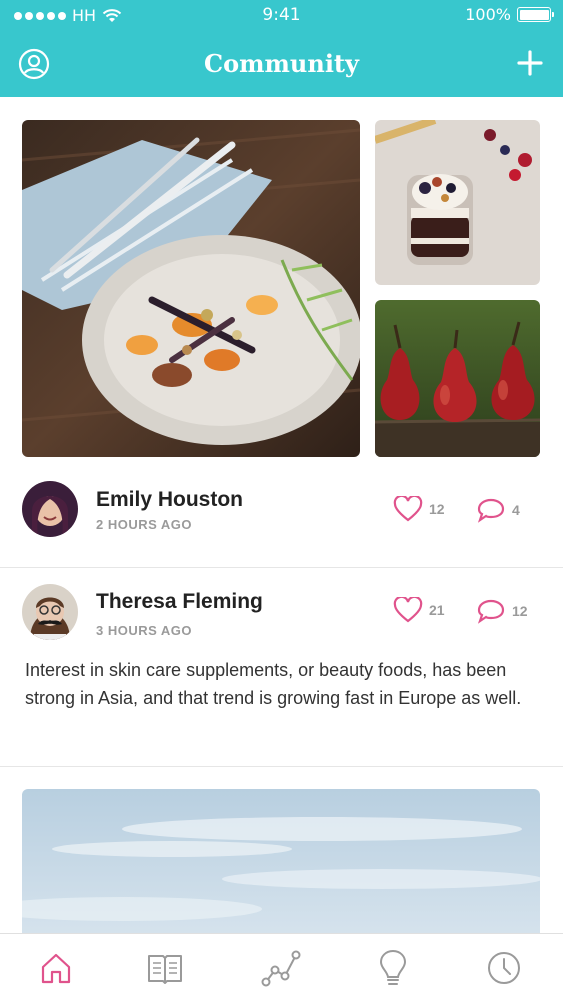 The width and height of the screenshot is (563, 1000). I want to click on status-bar: HH 9:41 100%, so click(281, 16).